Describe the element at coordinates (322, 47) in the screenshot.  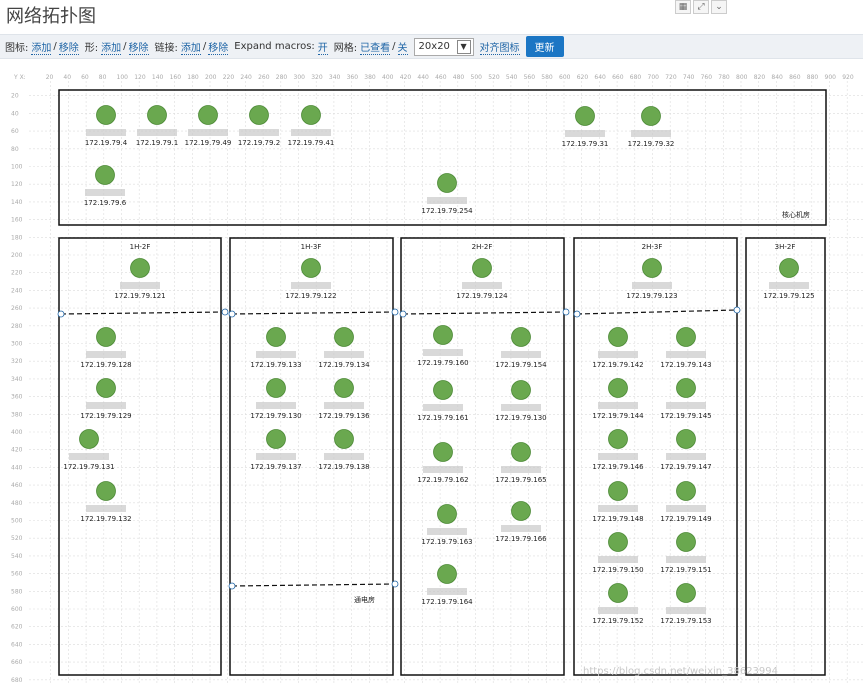
I see `expand-macros-toggle: 开` at that location.